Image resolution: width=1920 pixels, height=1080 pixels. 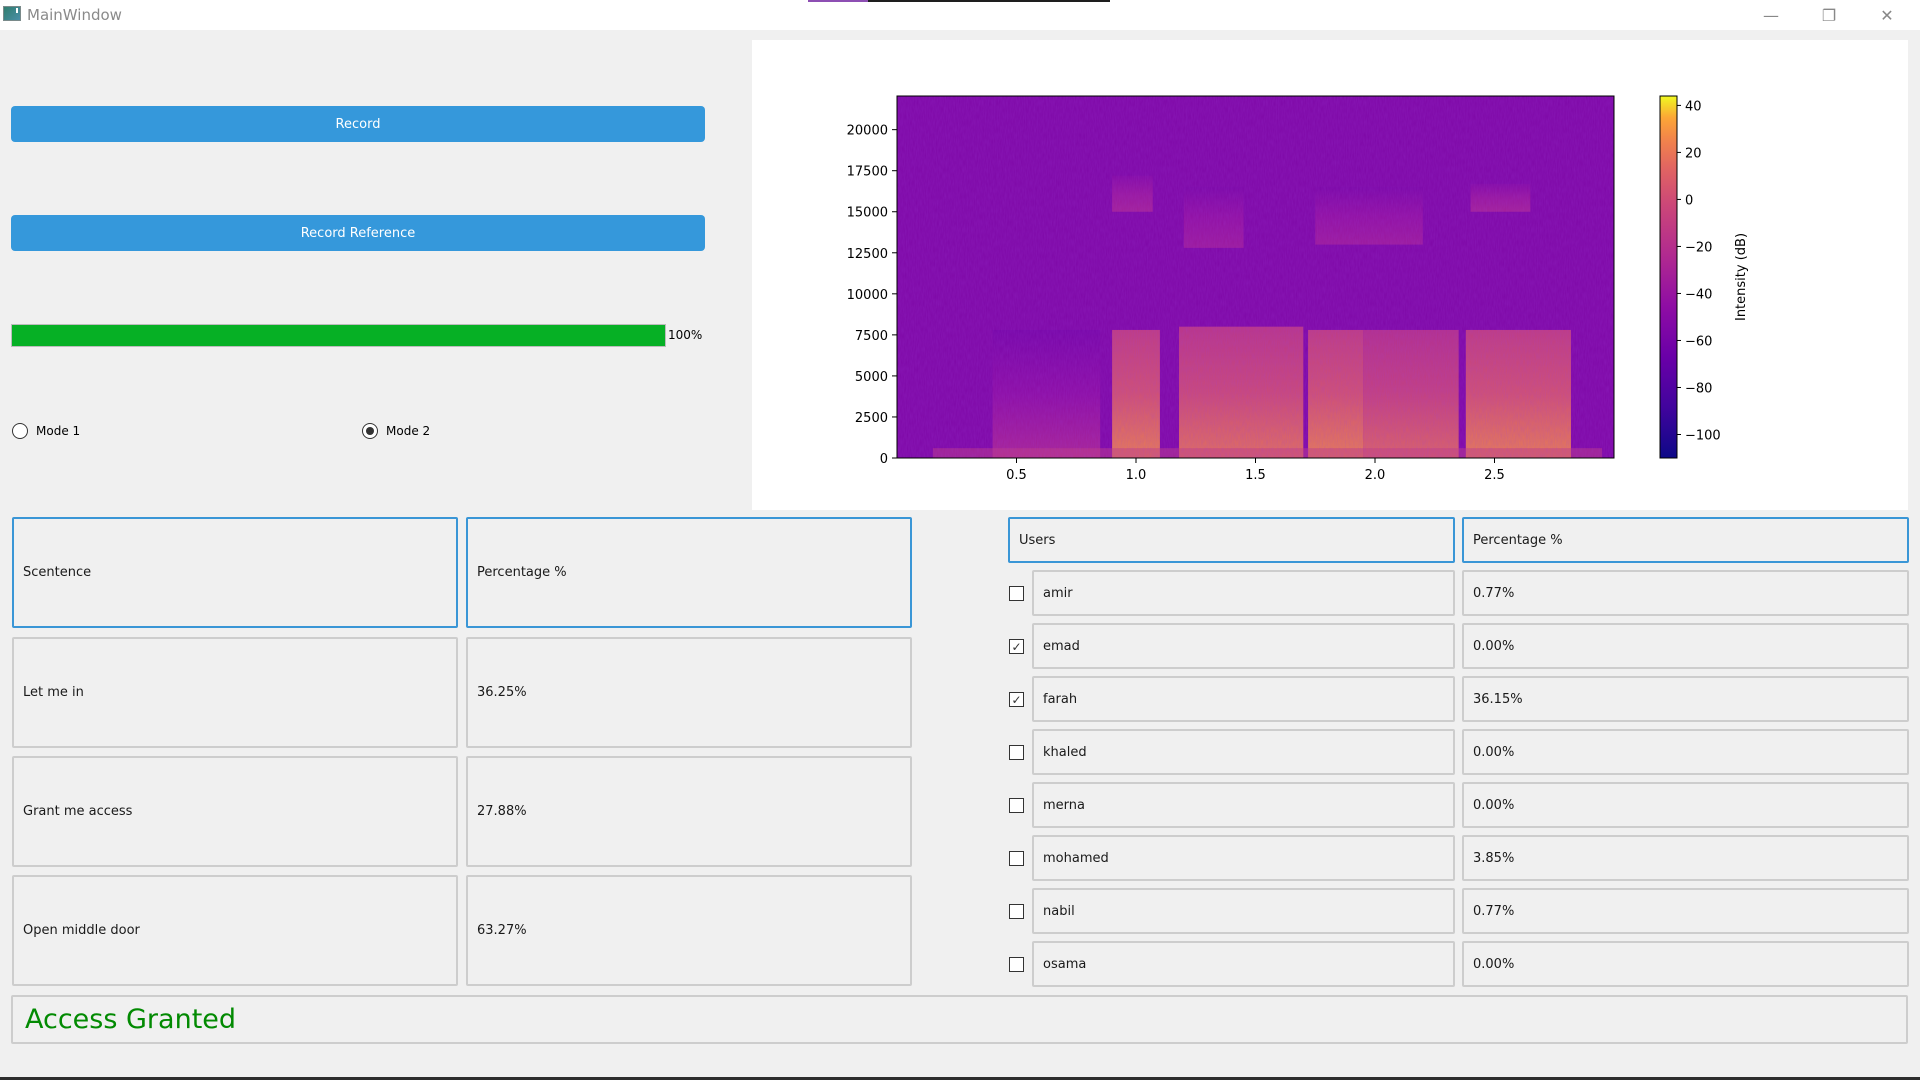 I want to click on user-percentage-text: 36.15%, so click(x=1498, y=699).